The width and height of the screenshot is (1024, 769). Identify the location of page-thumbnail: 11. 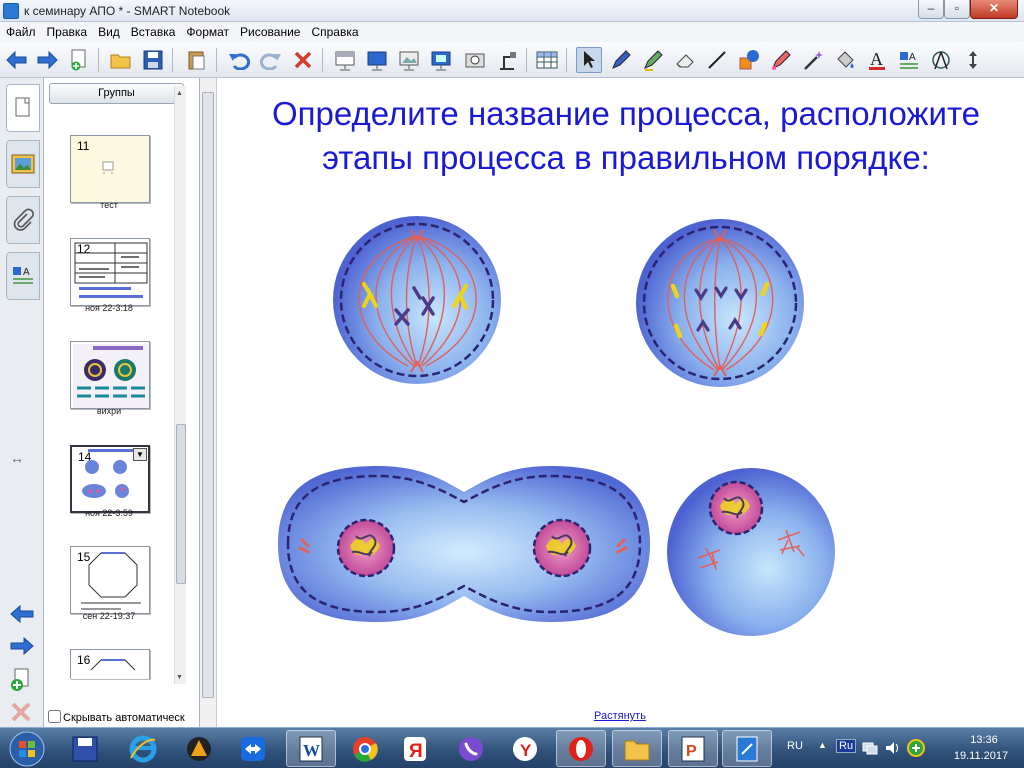
(110, 169).